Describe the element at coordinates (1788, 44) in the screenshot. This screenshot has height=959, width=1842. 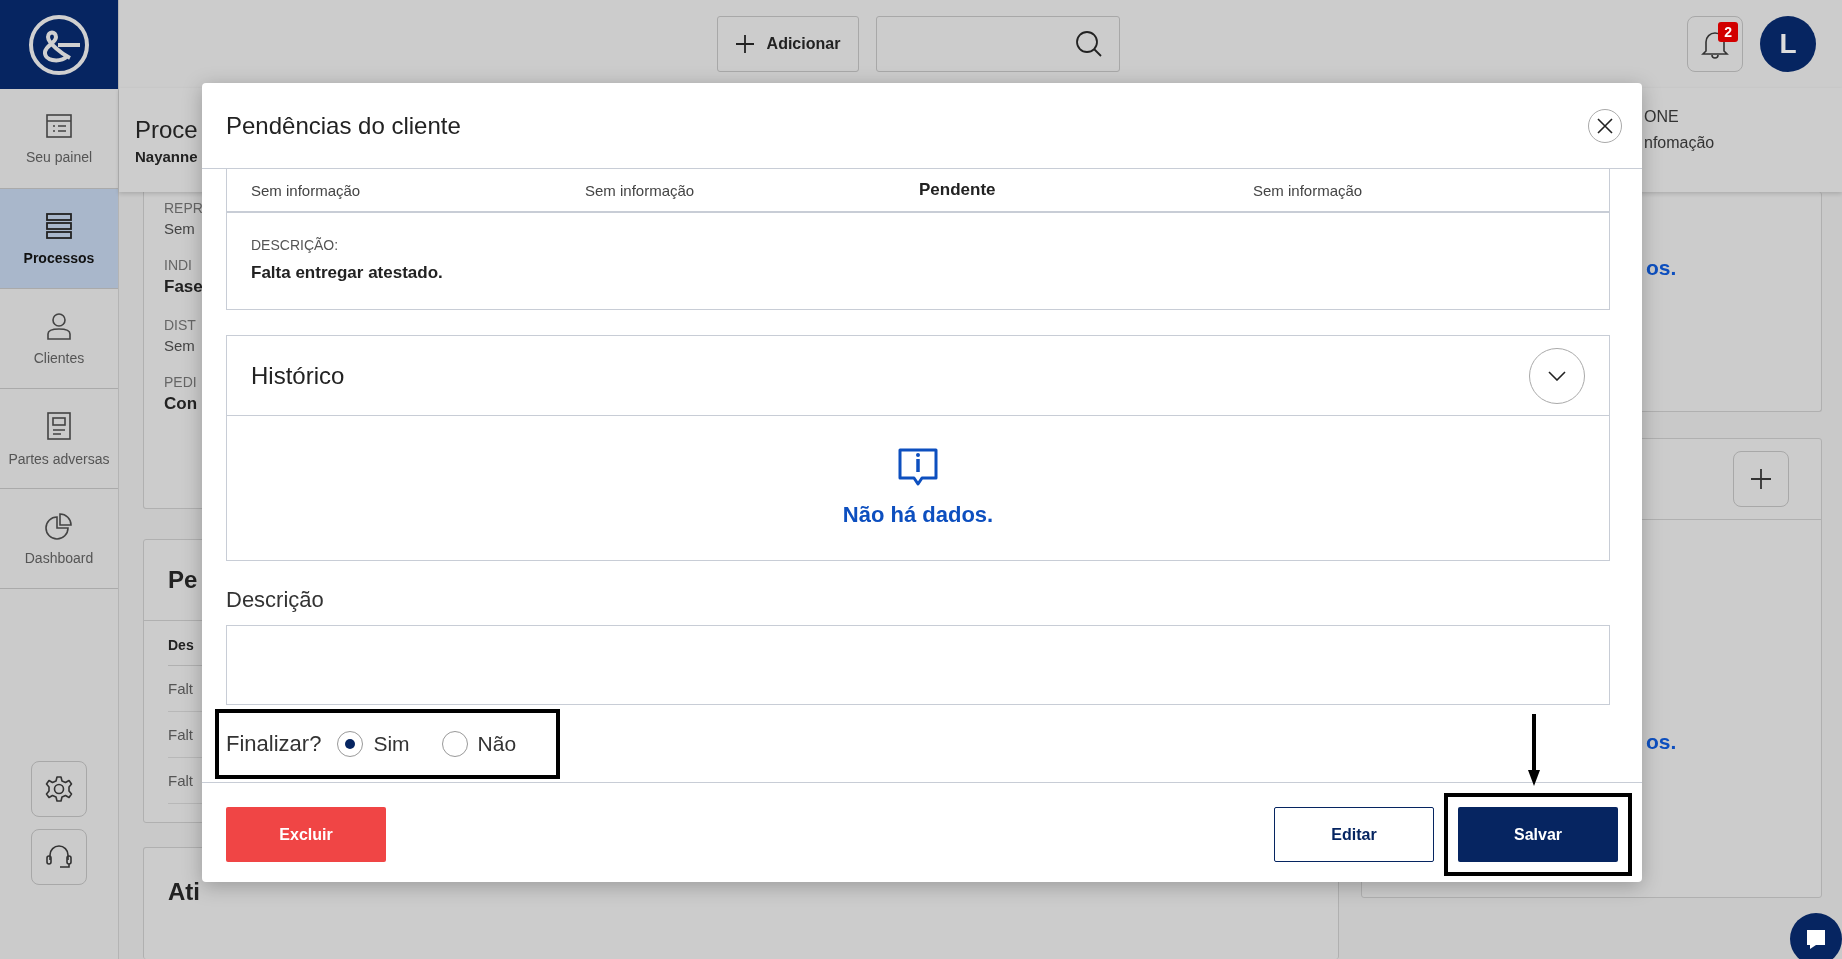
I see `user-avatar: L` at that location.